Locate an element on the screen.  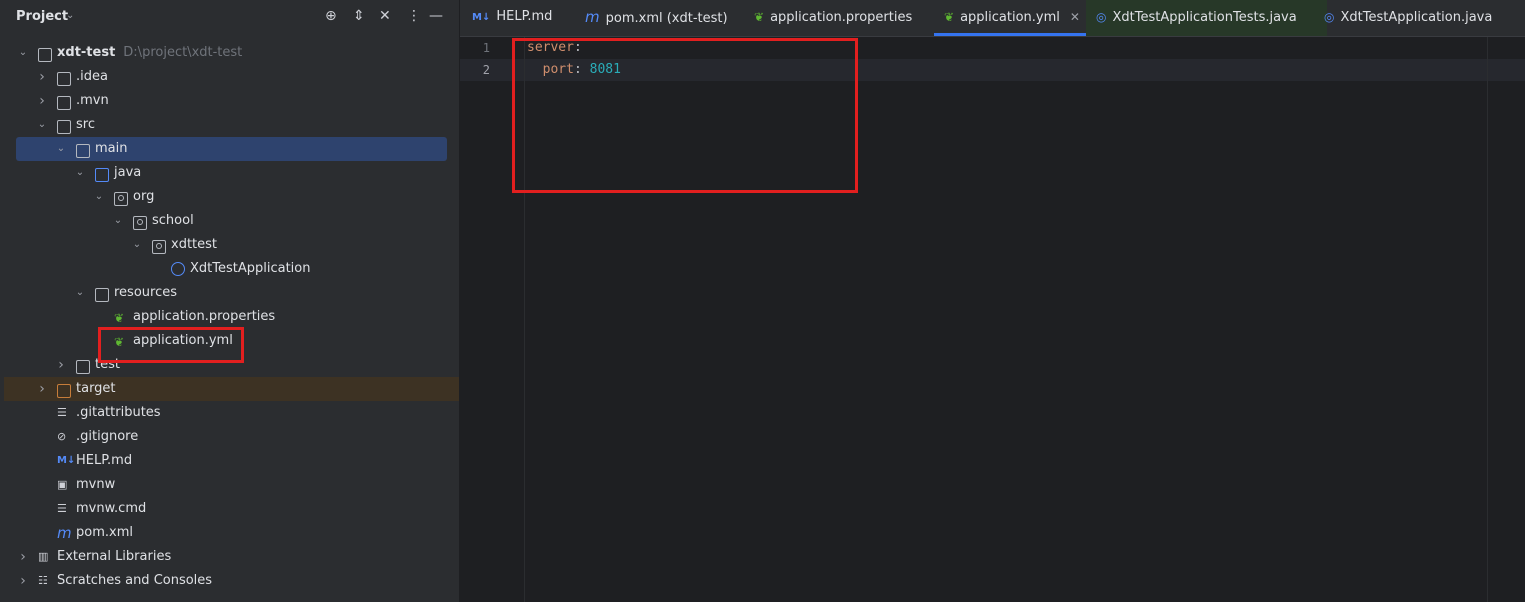
tree-item-label: .gitattributes is located at coordinates (118, 412).